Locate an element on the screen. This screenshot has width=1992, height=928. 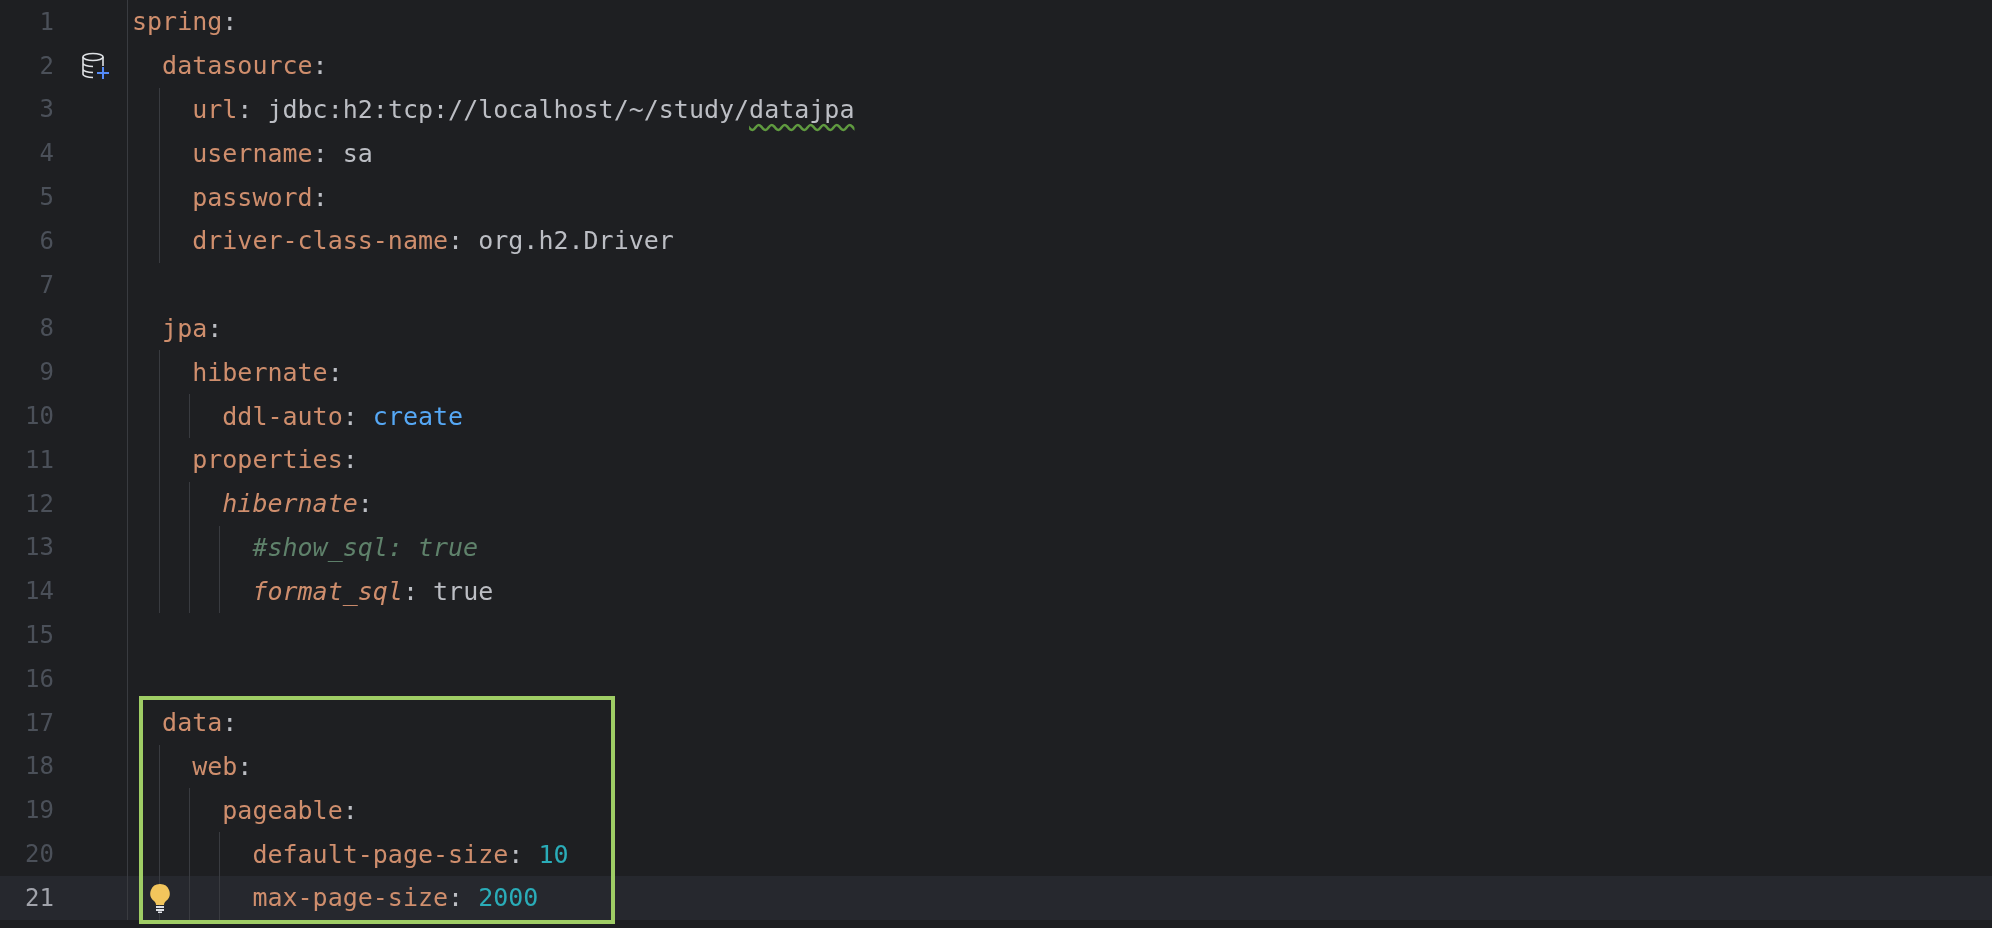
code-line: url: jdbc:h2:tcp://localhost/~/study/datajpa is located at coordinates (523, 109).